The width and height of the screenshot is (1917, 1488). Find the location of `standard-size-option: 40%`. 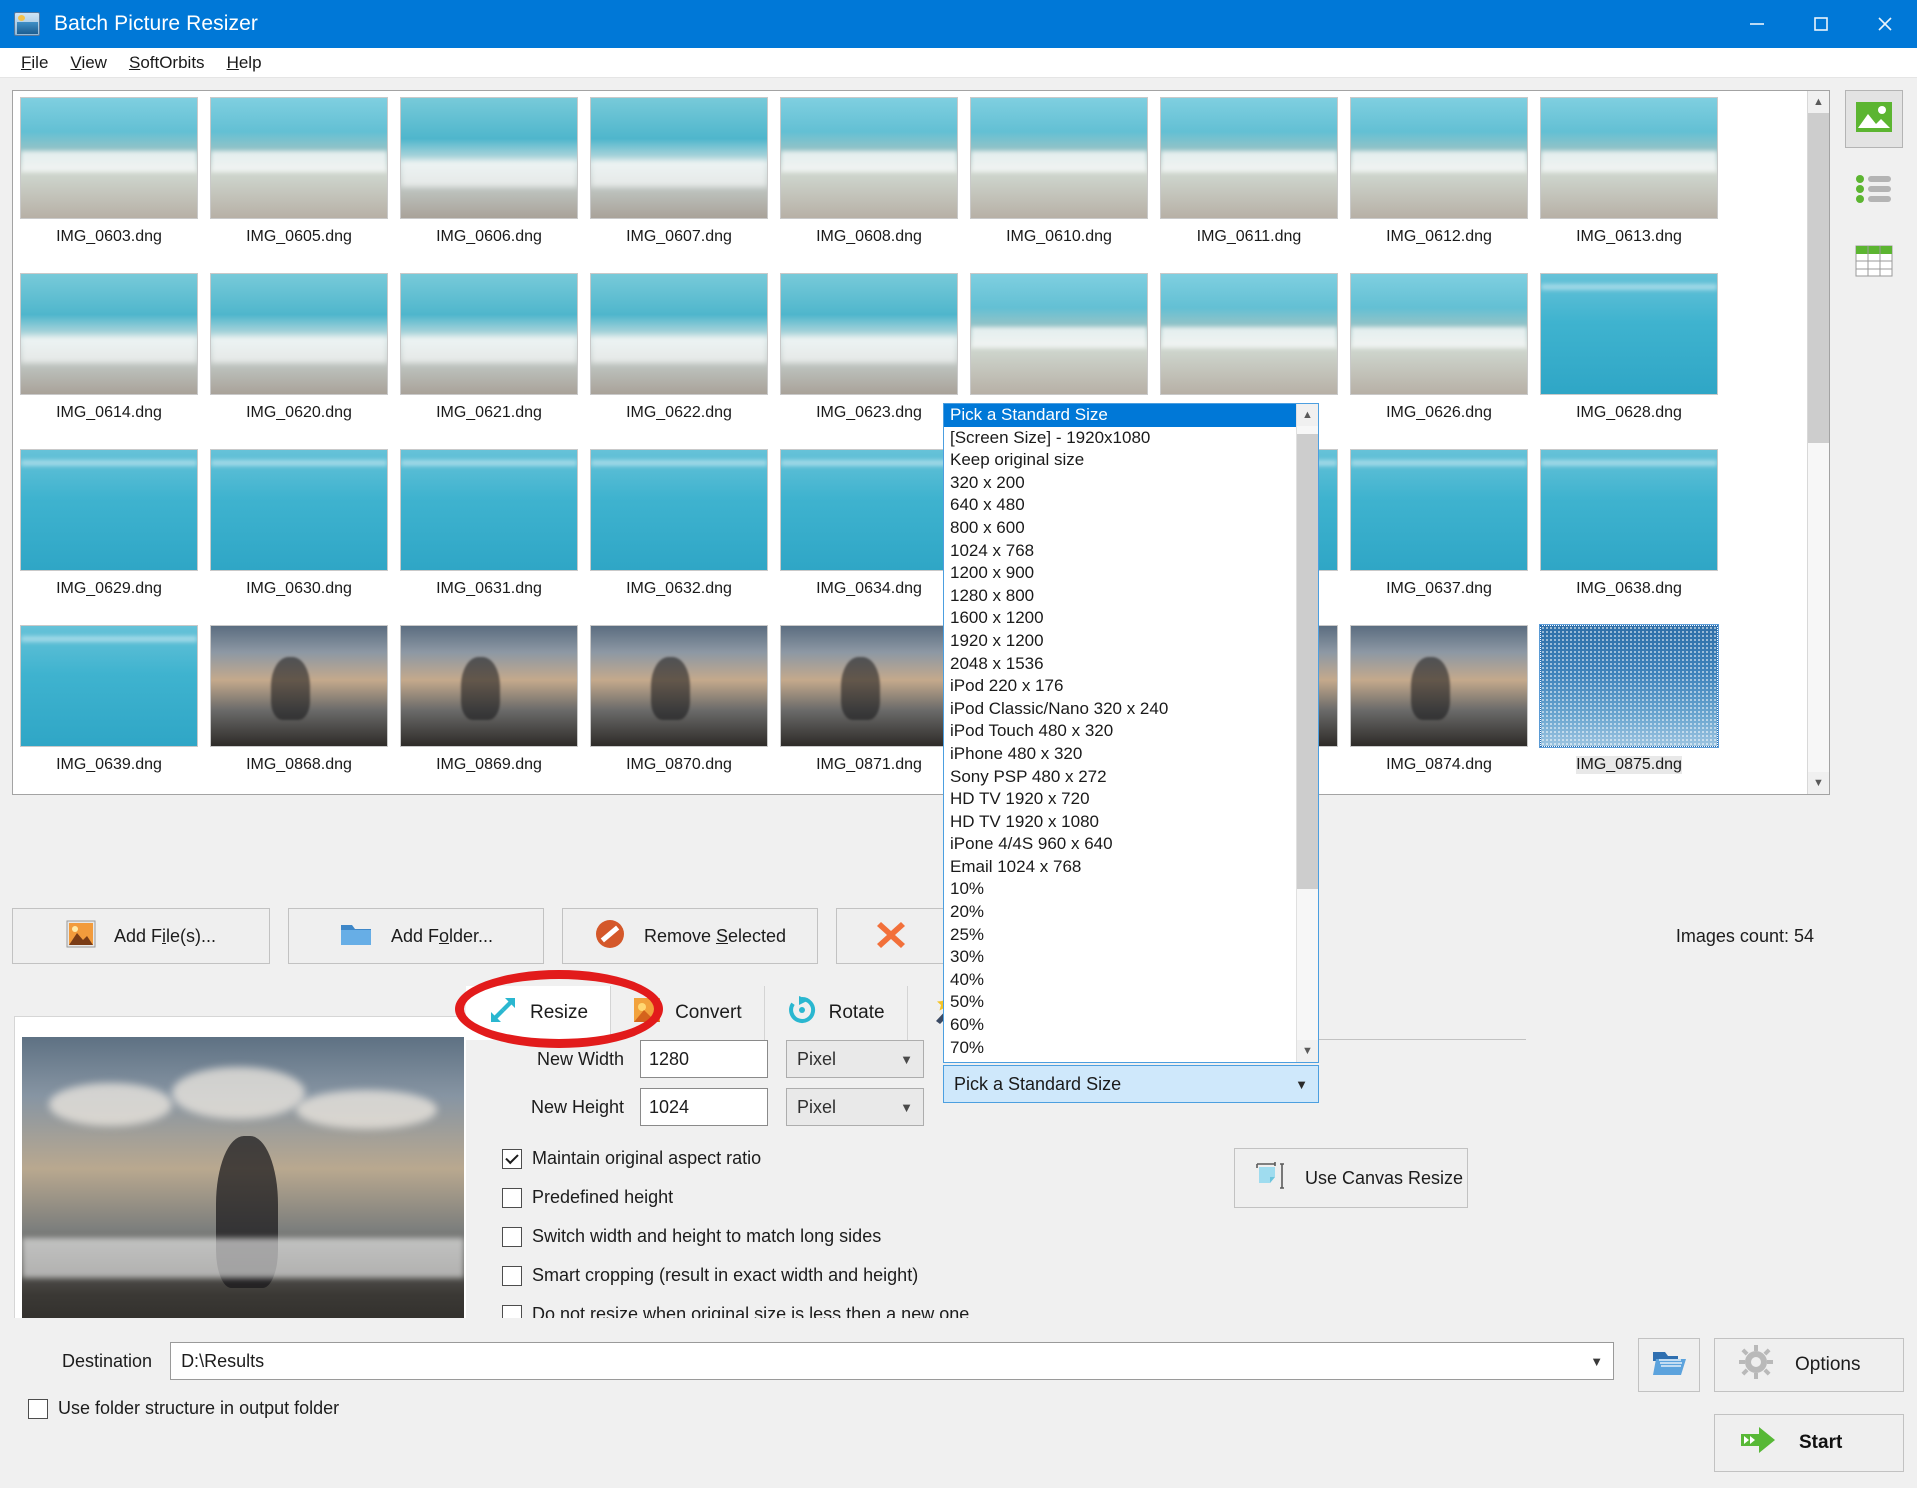

standard-size-option: 40% is located at coordinates (1120, 980).